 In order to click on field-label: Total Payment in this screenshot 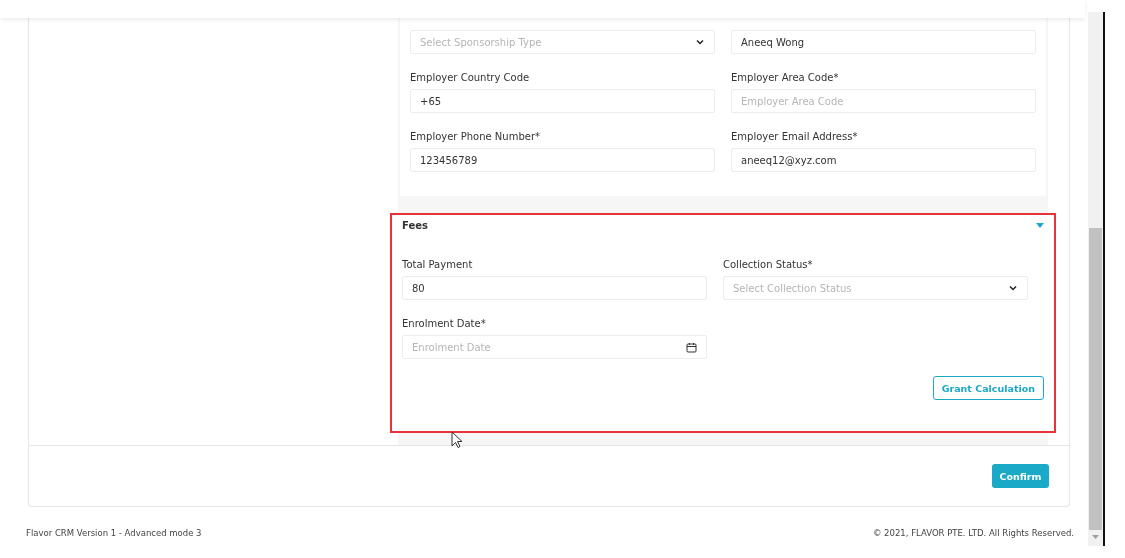, I will do `click(437, 264)`.